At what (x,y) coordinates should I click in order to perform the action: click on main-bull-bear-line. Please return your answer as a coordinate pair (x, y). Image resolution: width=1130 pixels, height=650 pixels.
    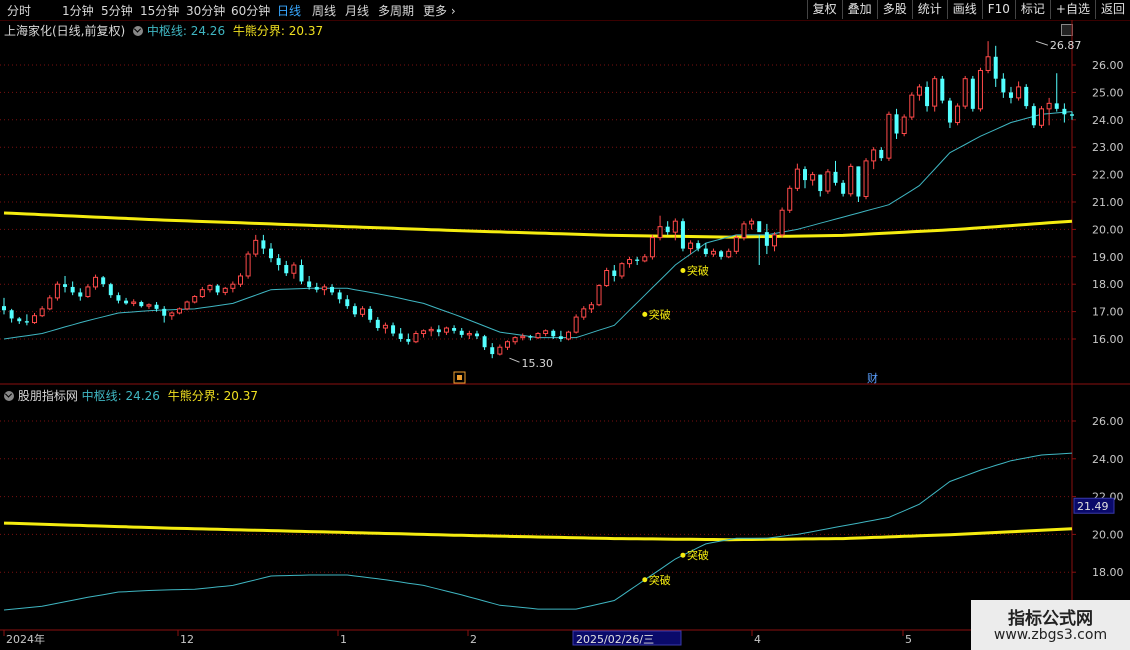
    Looking at the image, I should click on (538, 225).